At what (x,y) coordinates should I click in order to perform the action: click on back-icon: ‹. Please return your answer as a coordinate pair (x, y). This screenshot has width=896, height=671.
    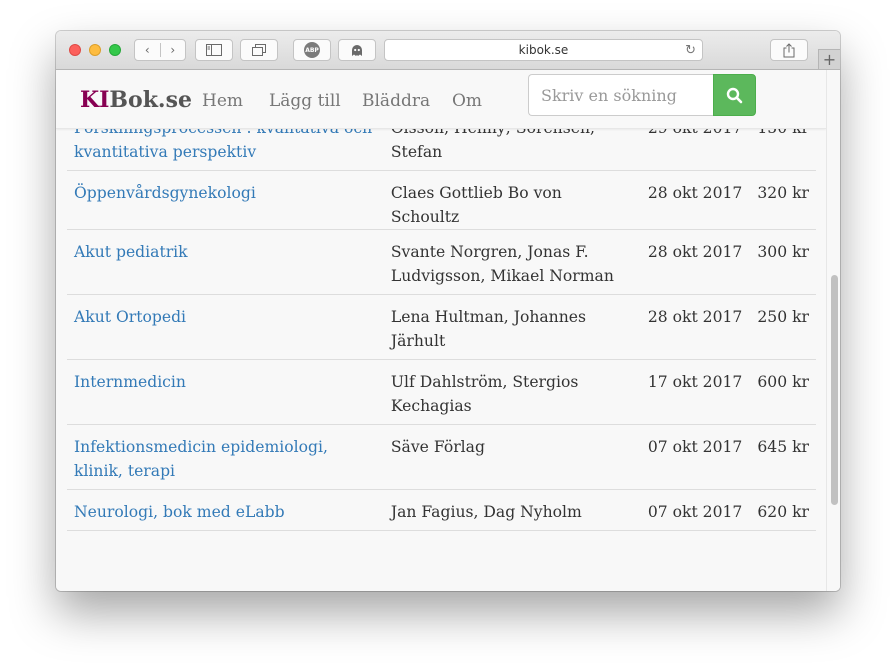
    Looking at the image, I should click on (148, 50).